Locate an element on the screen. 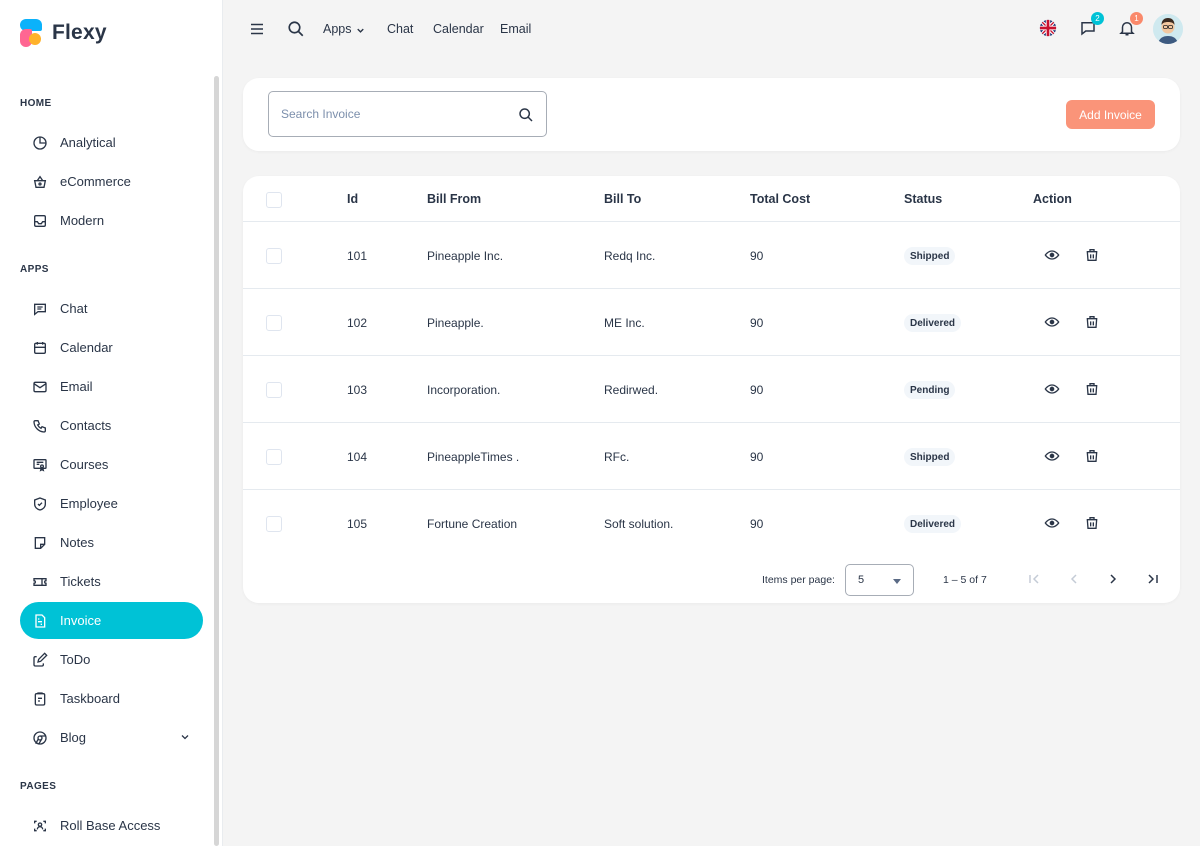 This screenshot has height=846, width=1200. user-scan-icon is located at coordinates (40, 825).